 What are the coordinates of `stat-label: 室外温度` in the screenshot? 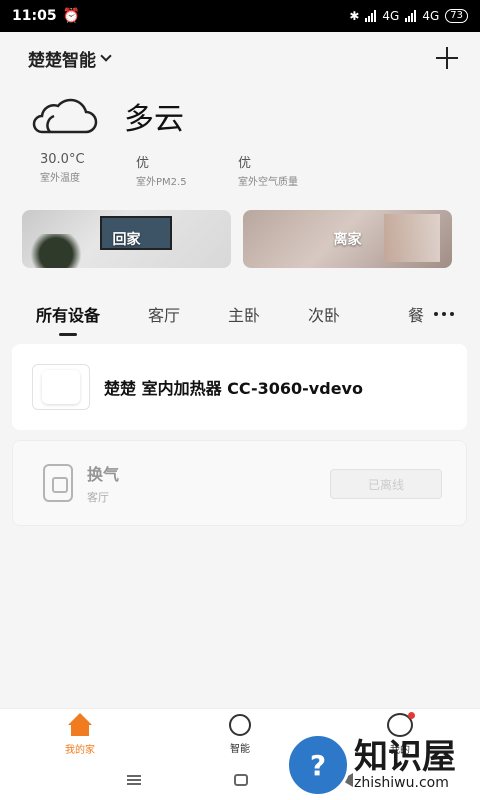 It's located at (60, 178).